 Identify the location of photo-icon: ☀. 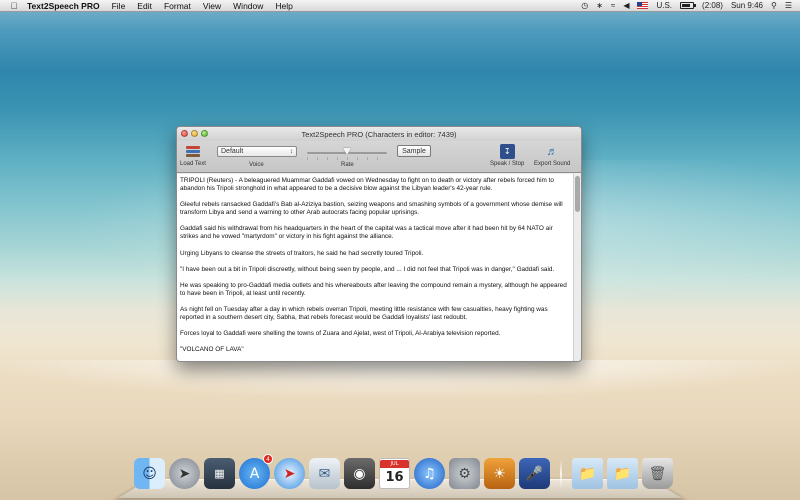
(499, 473).